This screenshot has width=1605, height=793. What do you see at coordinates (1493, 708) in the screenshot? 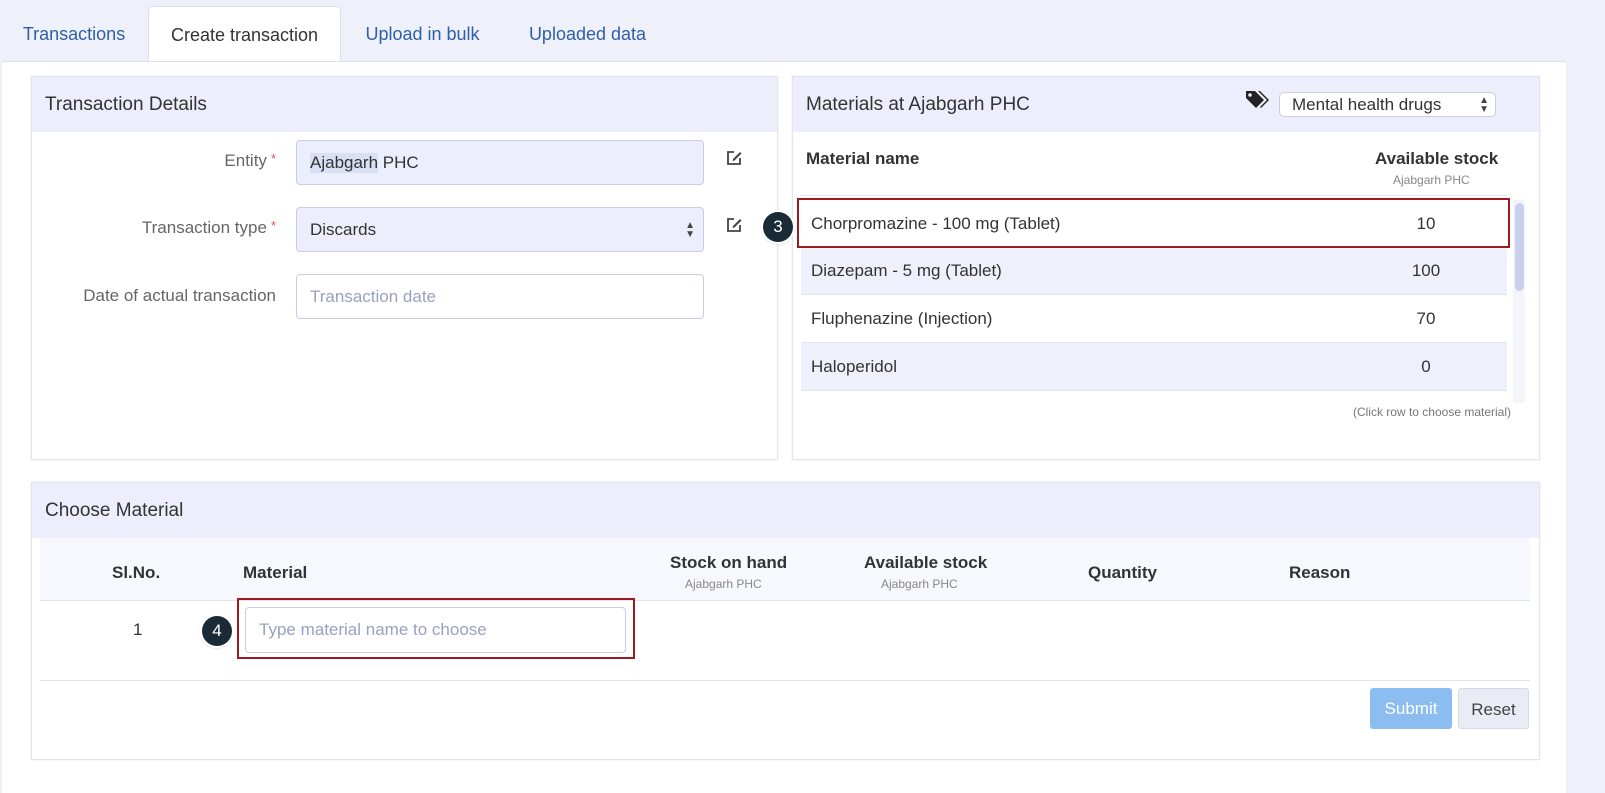
I see `reset-button: Reset` at bounding box center [1493, 708].